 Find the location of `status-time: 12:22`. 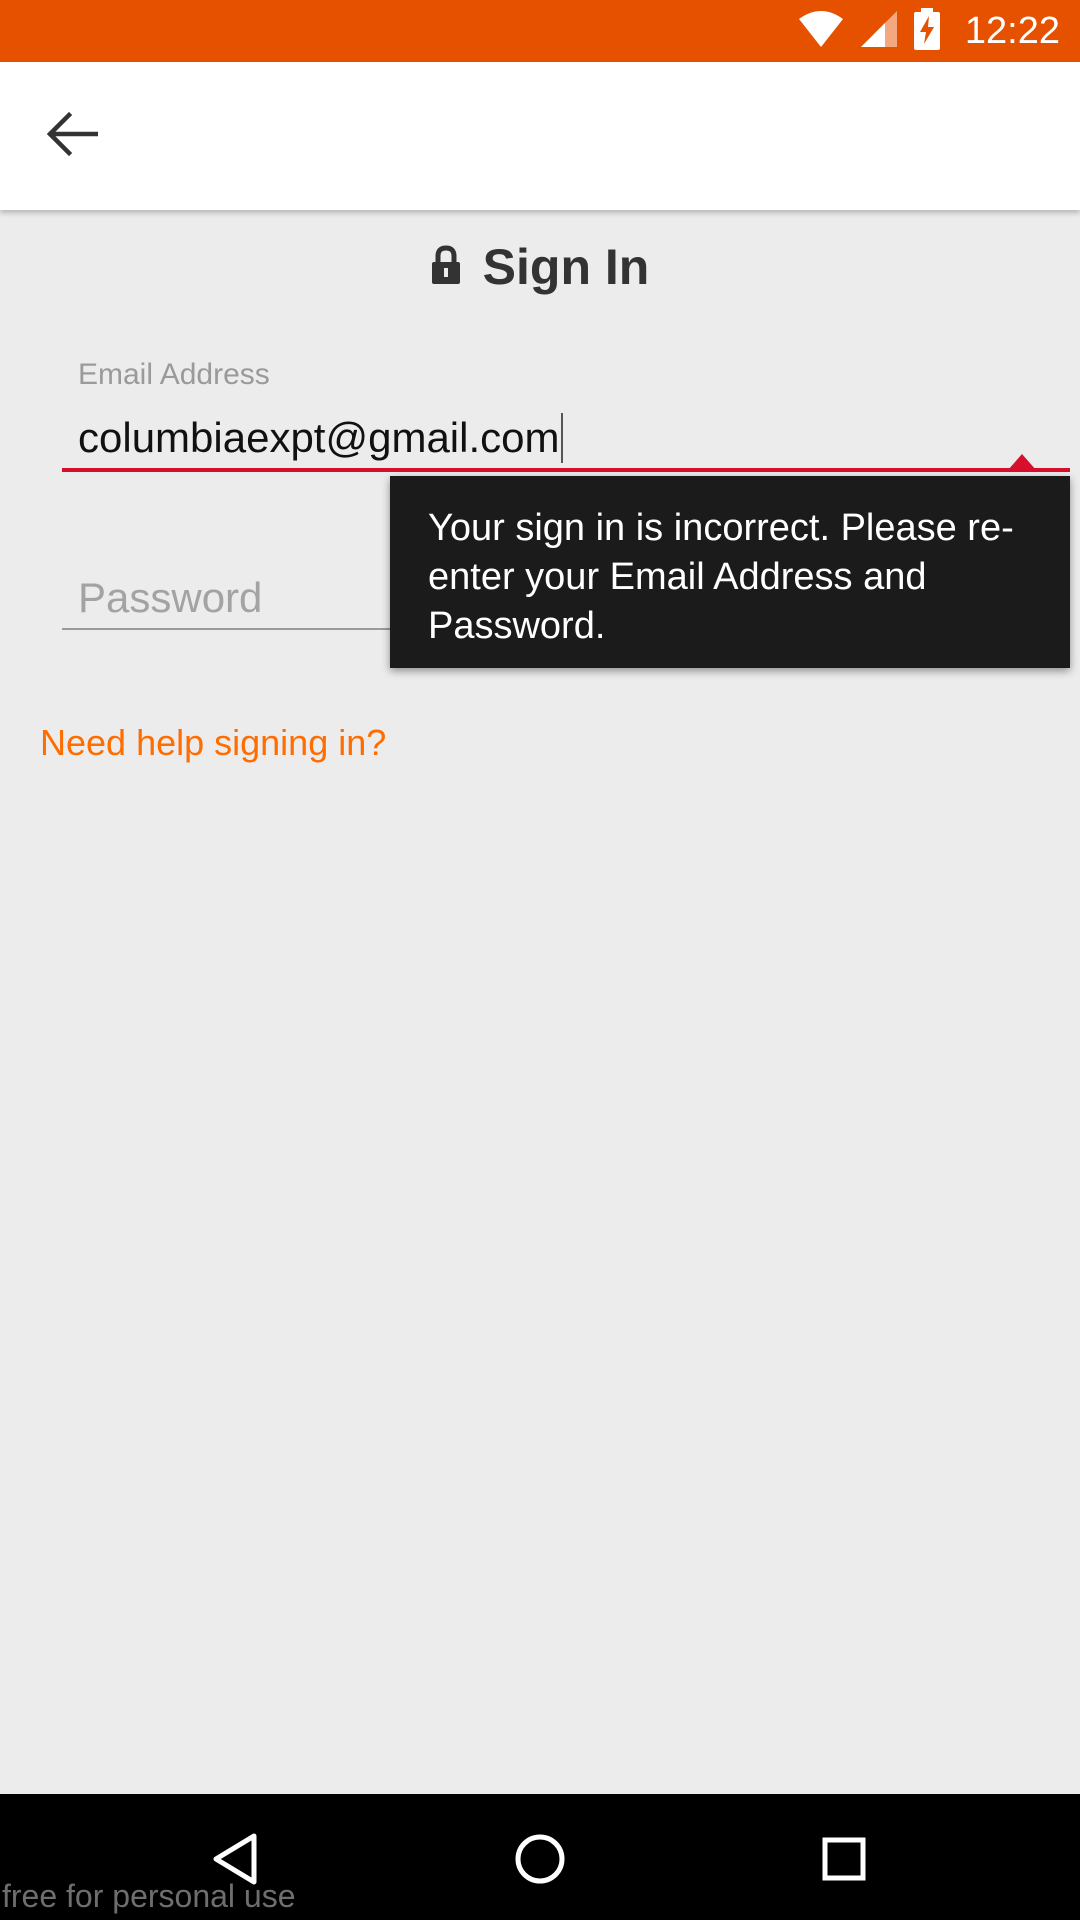

status-time: 12:22 is located at coordinates (1012, 30).